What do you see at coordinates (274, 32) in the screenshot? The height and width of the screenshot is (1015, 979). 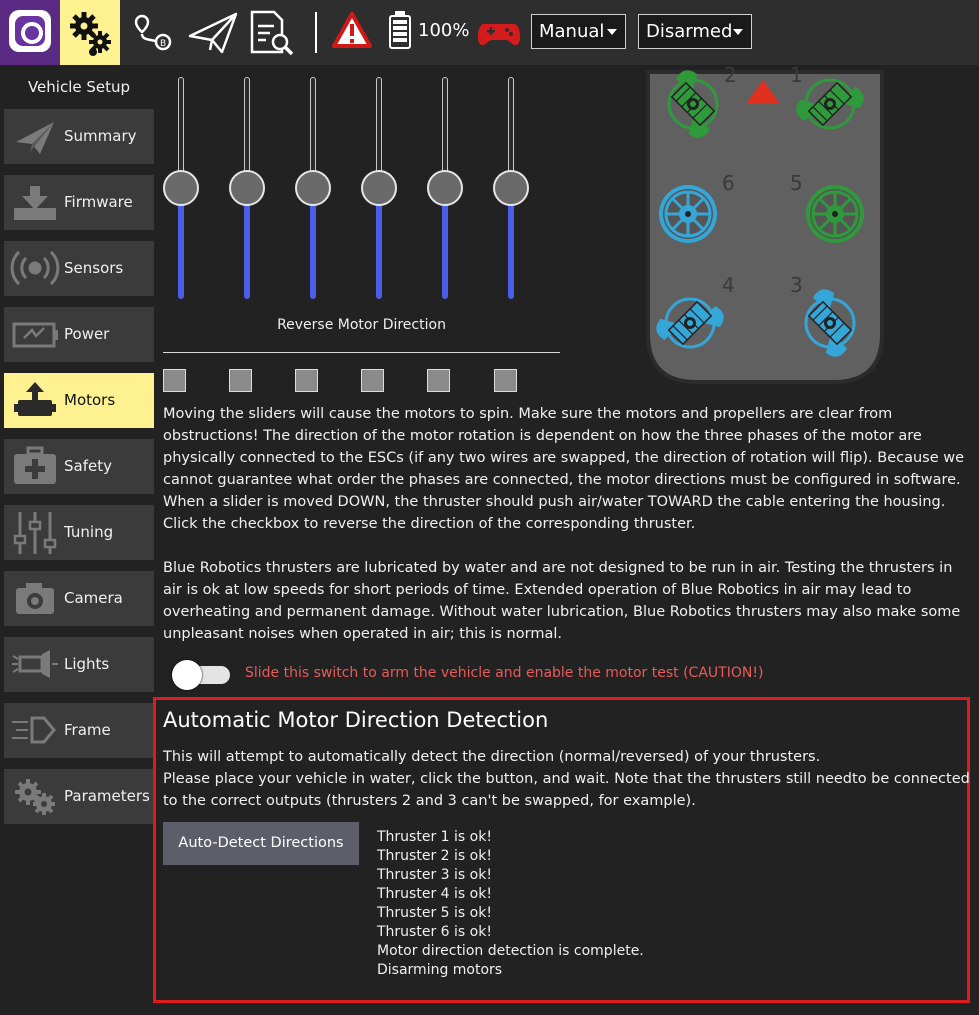 I see `analyze-document-icon` at bounding box center [274, 32].